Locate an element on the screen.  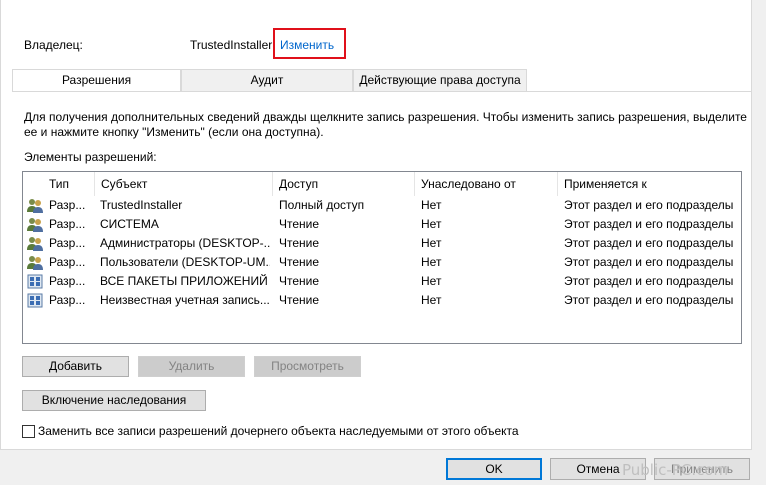
watermark: Public-PC.com is located at coordinates (675, 470).